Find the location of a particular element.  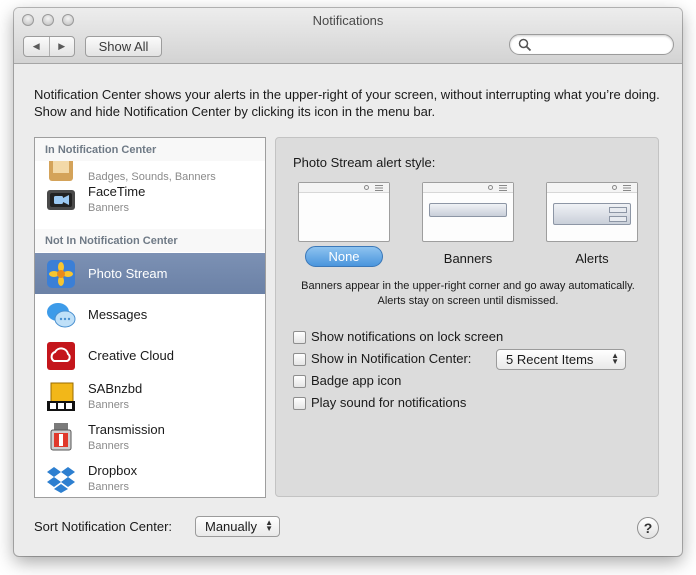

list-item-dropbox: Dropbox Banners is located at coordinates (150, 477).